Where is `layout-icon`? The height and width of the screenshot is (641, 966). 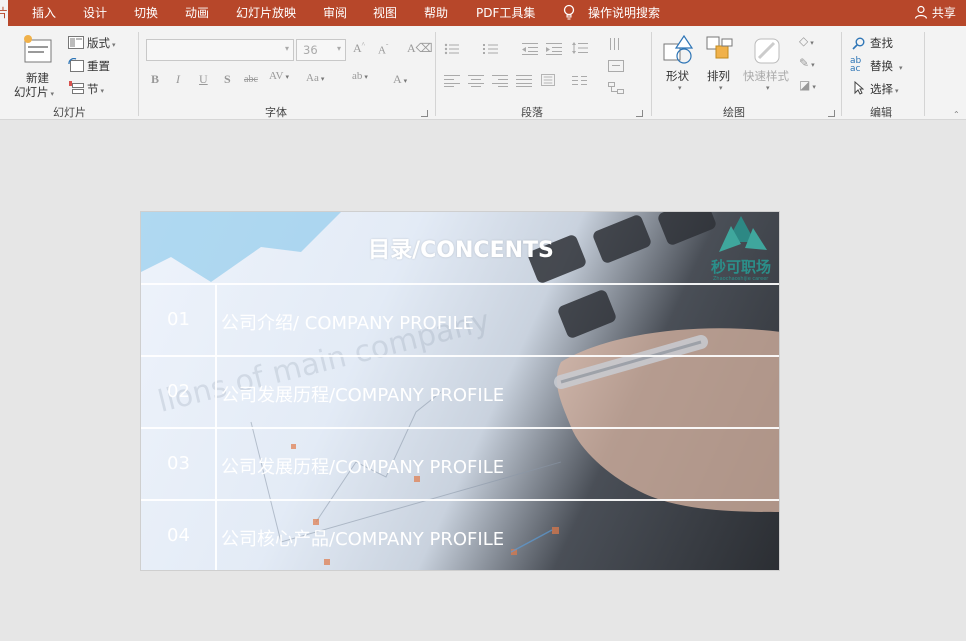 layout-icon is located at coordinates (76, 42).